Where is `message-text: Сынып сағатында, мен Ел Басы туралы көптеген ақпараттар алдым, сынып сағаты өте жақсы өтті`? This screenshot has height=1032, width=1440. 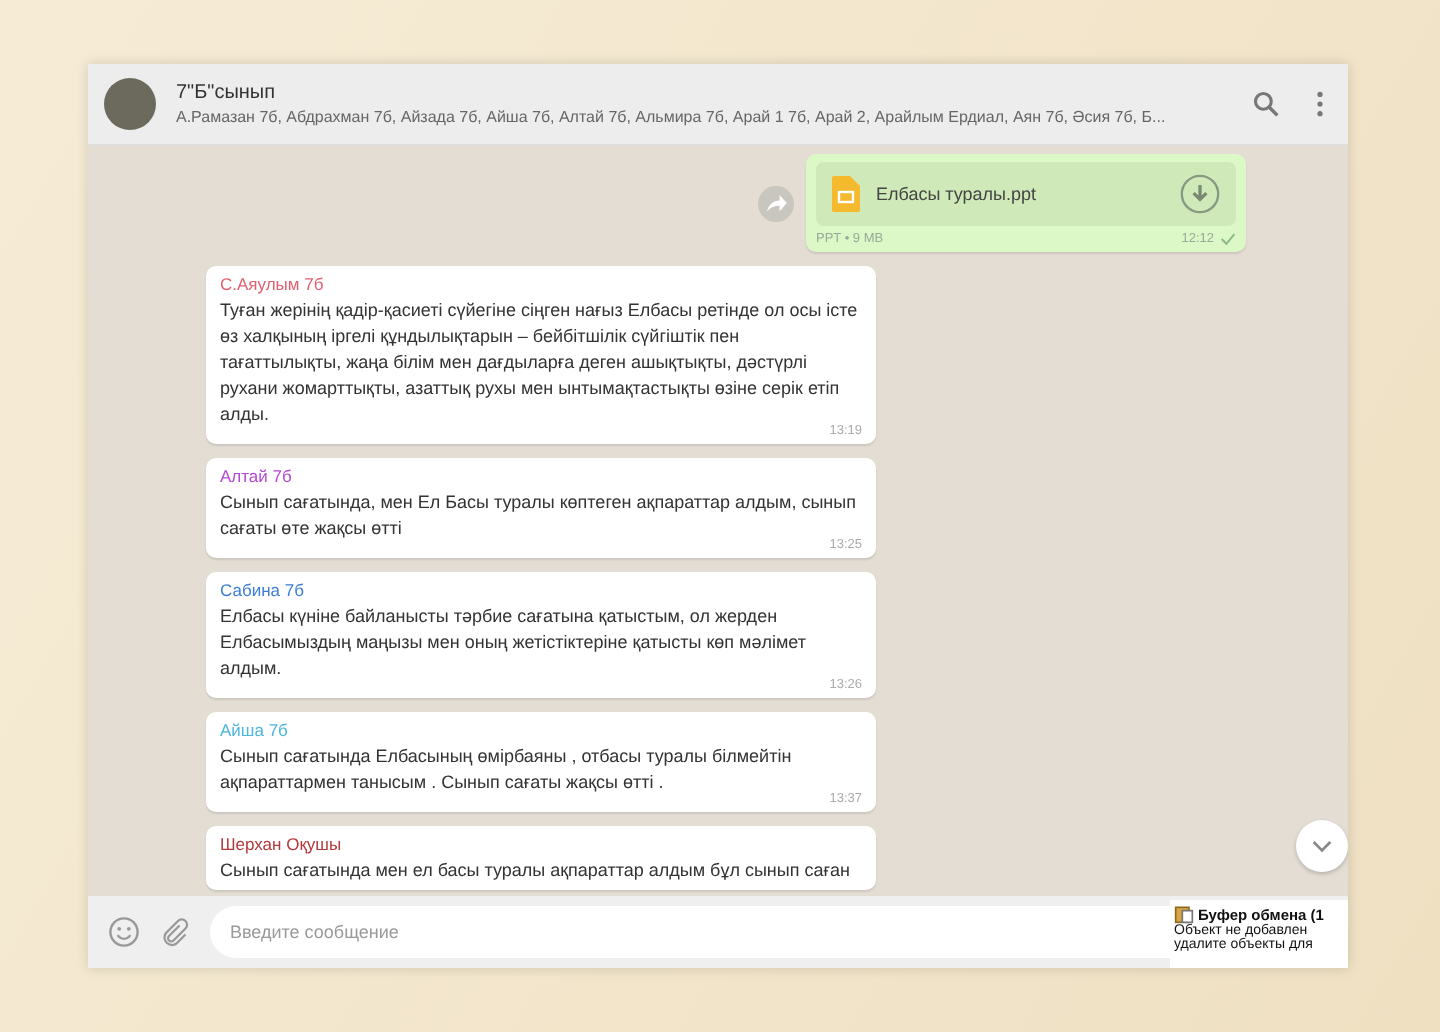
message-text: Сынып сағатында, мен Ел Басы туралы көптеген ақпараттар алдым, сынып сағаты өте жақсы өтті is located at coordinates (539, 514).